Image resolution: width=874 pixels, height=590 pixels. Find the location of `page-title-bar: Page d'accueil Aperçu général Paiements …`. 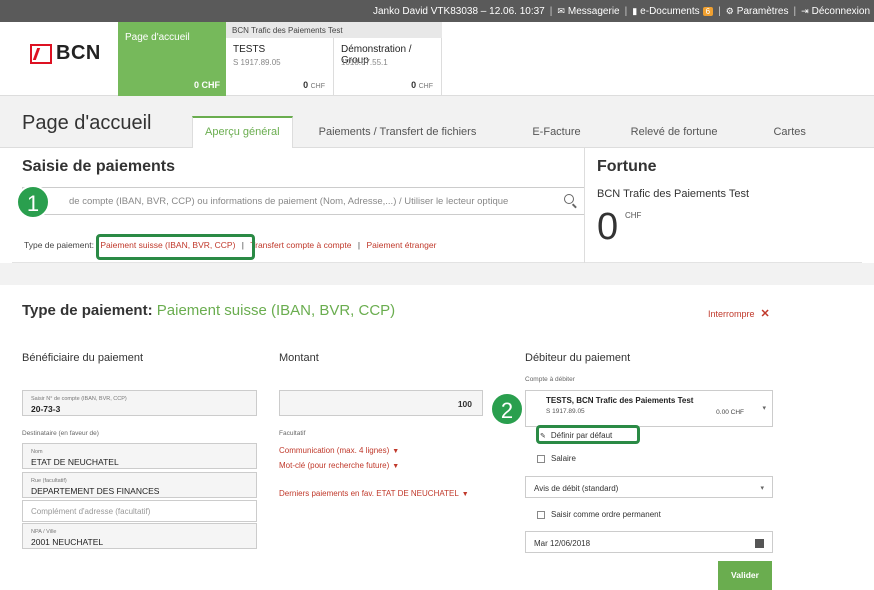

page-title-bar: Page d'accueil Aperçu général Paiements … is located at coordinates (437, 122).